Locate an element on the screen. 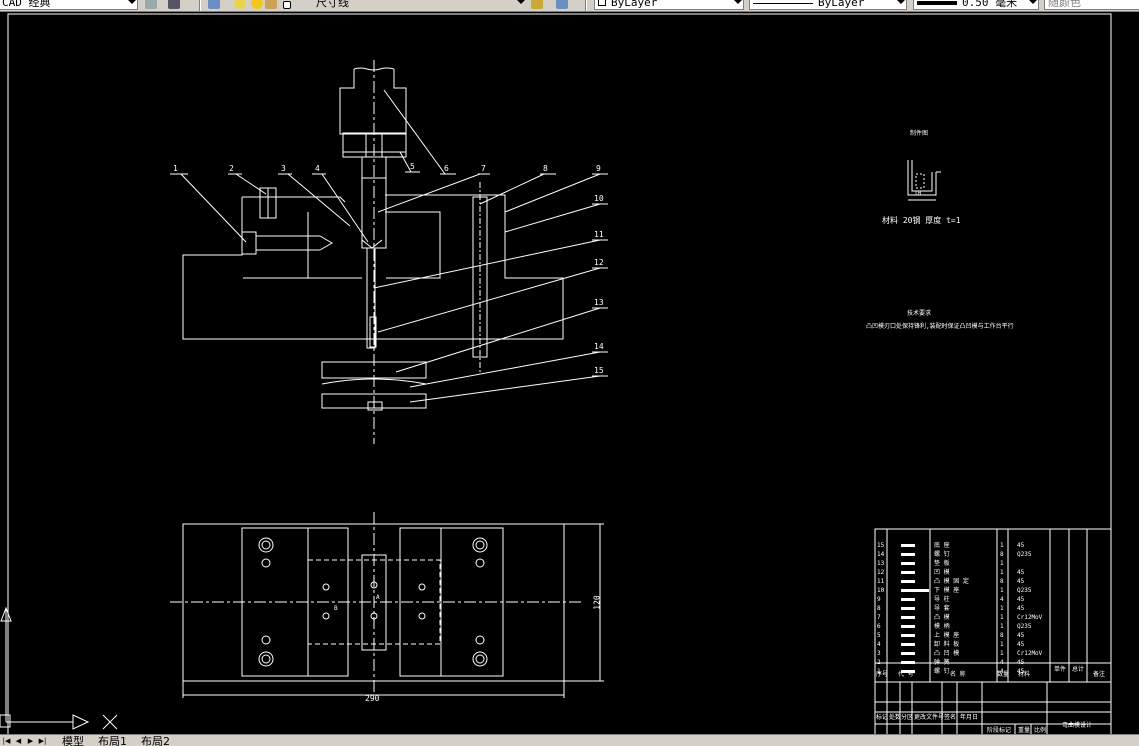  ucs-icon is located at coordinates (59, 668).